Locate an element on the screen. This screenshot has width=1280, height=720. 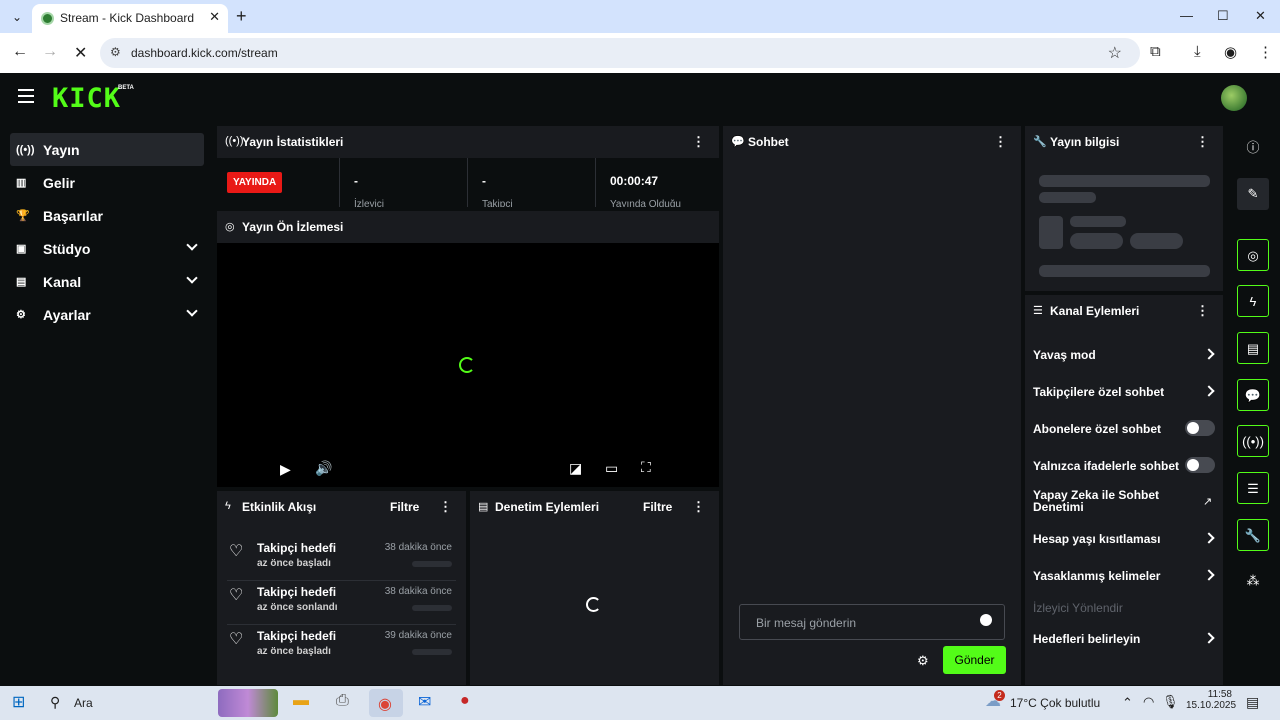
widget-image is located at coordinates (248, 703).